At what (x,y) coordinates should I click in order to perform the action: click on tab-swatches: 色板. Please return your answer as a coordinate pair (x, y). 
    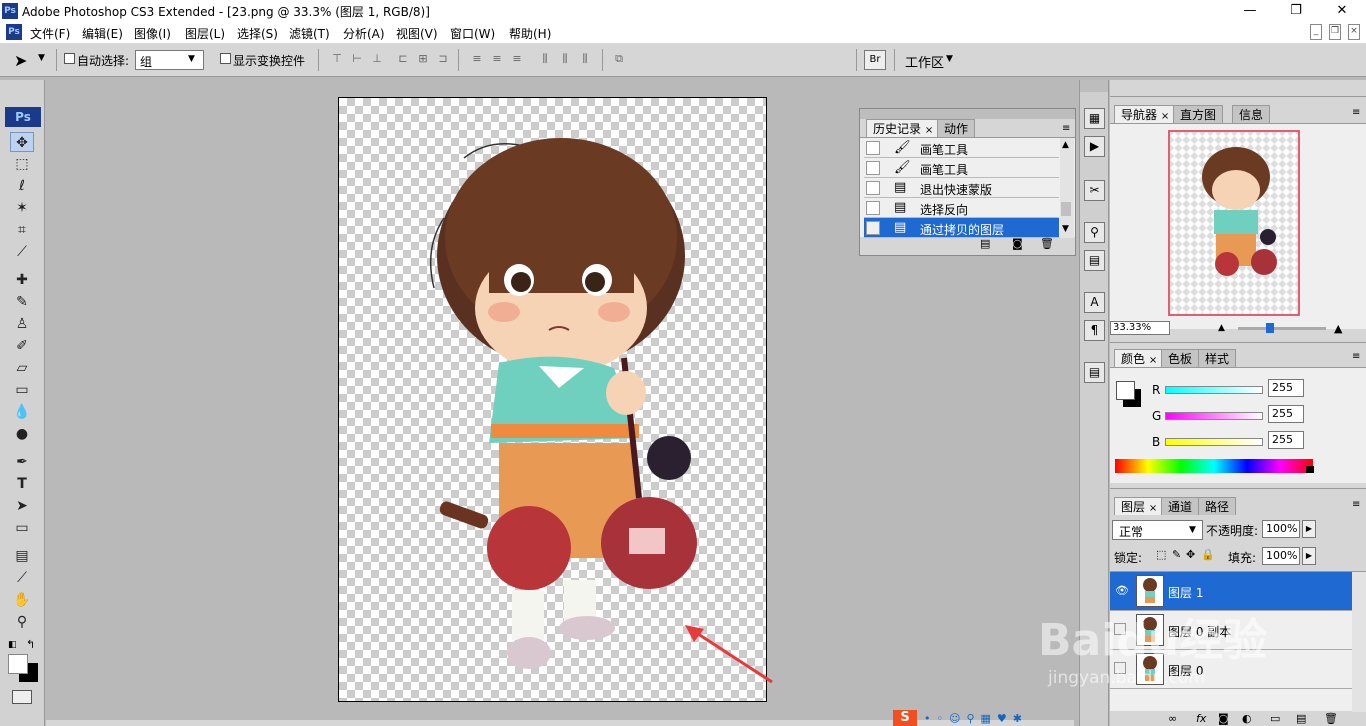
    Looking at the image, I should click on (1180, 358).